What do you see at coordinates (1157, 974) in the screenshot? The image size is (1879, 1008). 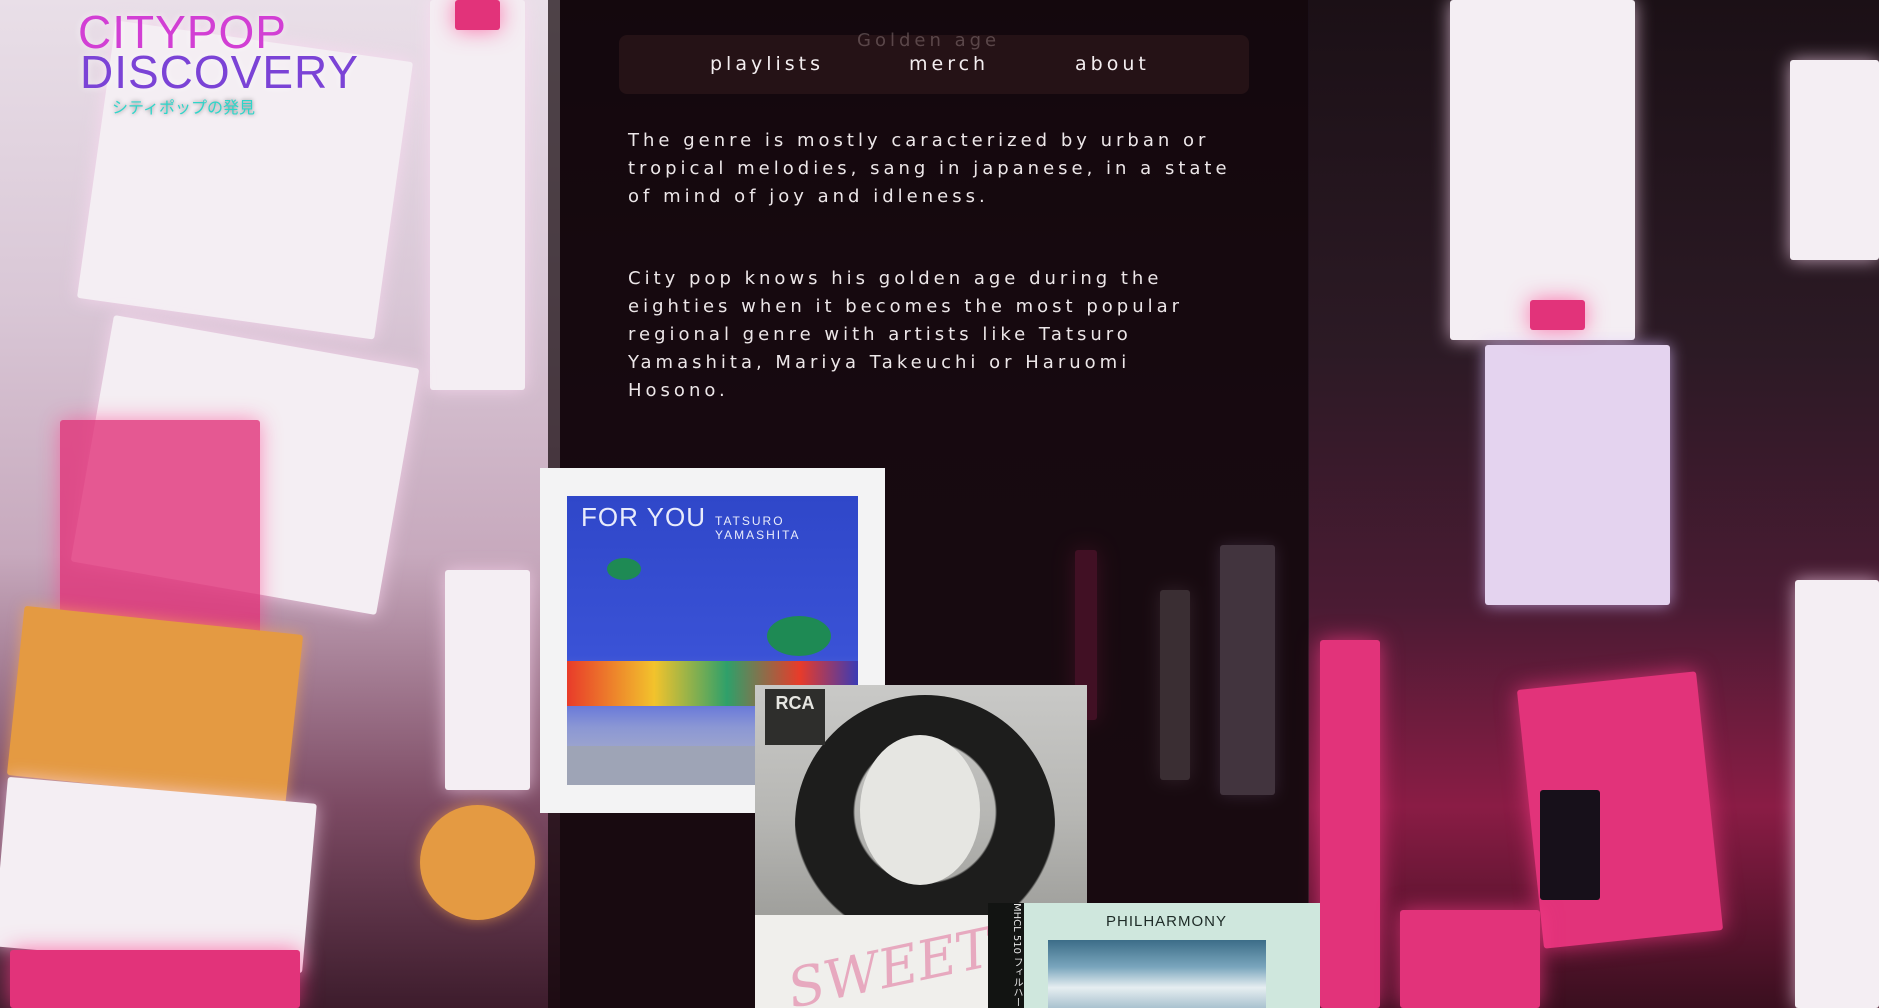 I see `album-sky-art` at bounding box center [1157, 974].